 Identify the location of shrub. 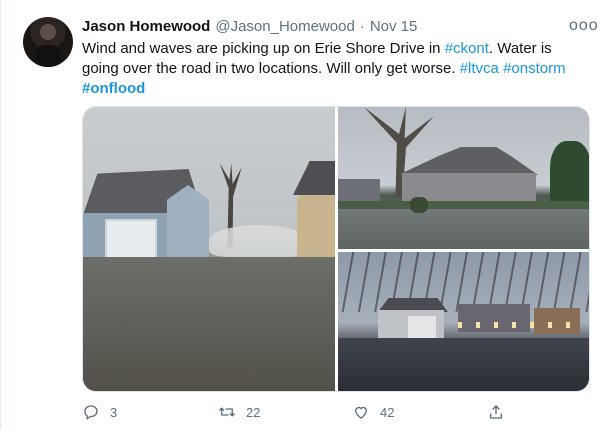
(419, 205).